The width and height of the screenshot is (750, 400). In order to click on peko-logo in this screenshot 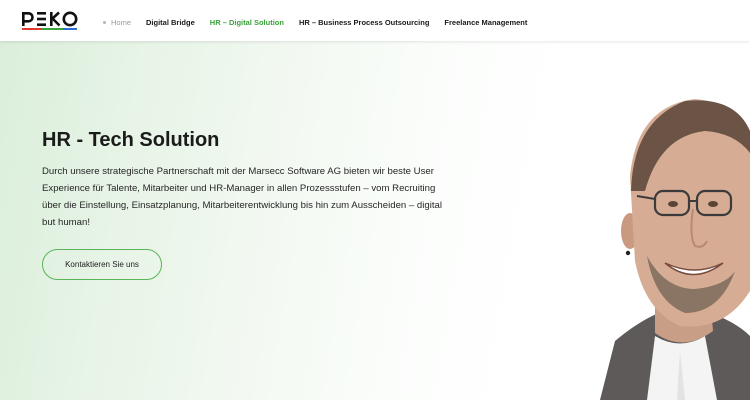, I will do `click(53, 20)`.